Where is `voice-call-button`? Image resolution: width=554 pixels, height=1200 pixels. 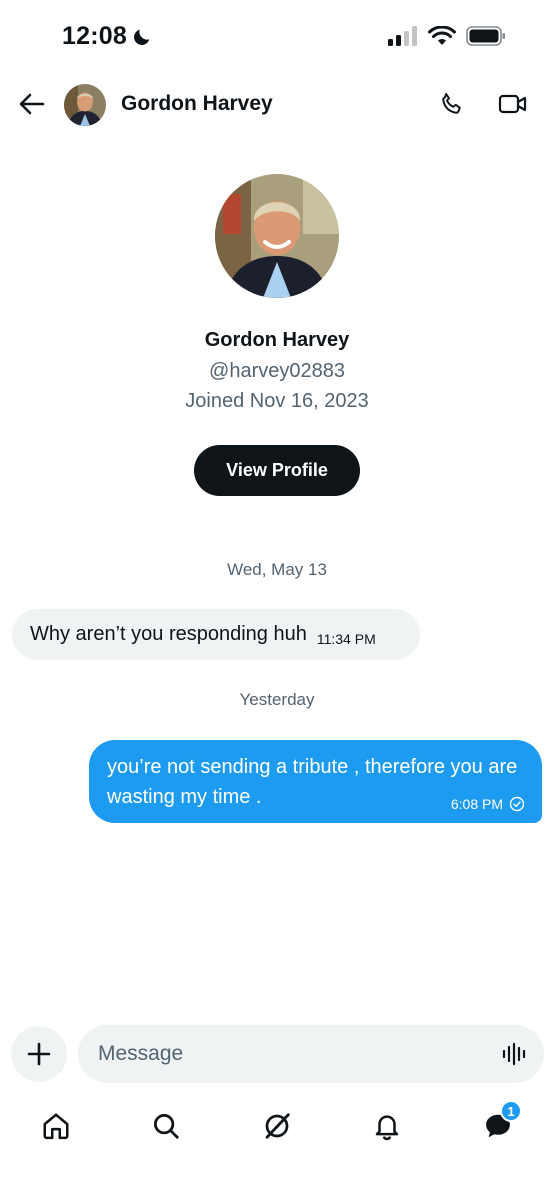
voice-call-button is located at coordinates (452, 104).